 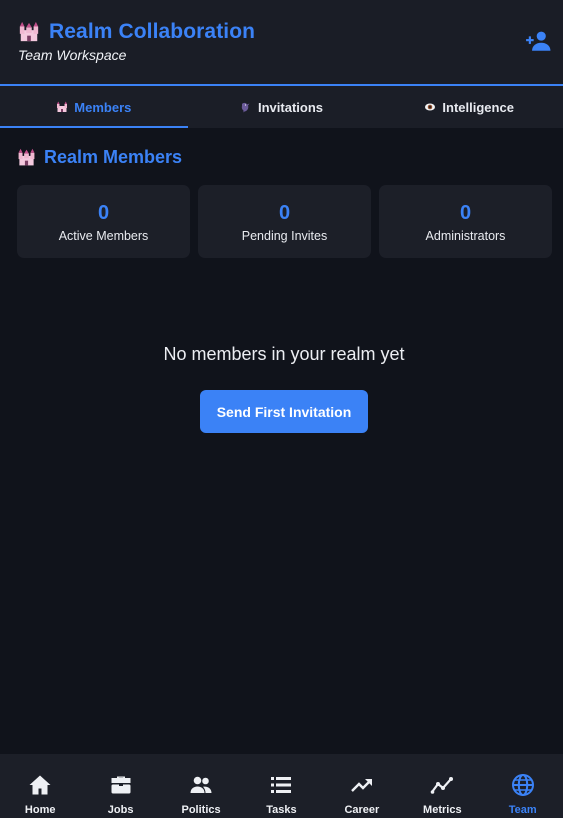 I want to click on stat-card-administrators: 0 Administrators, so click(x=465, y=221).